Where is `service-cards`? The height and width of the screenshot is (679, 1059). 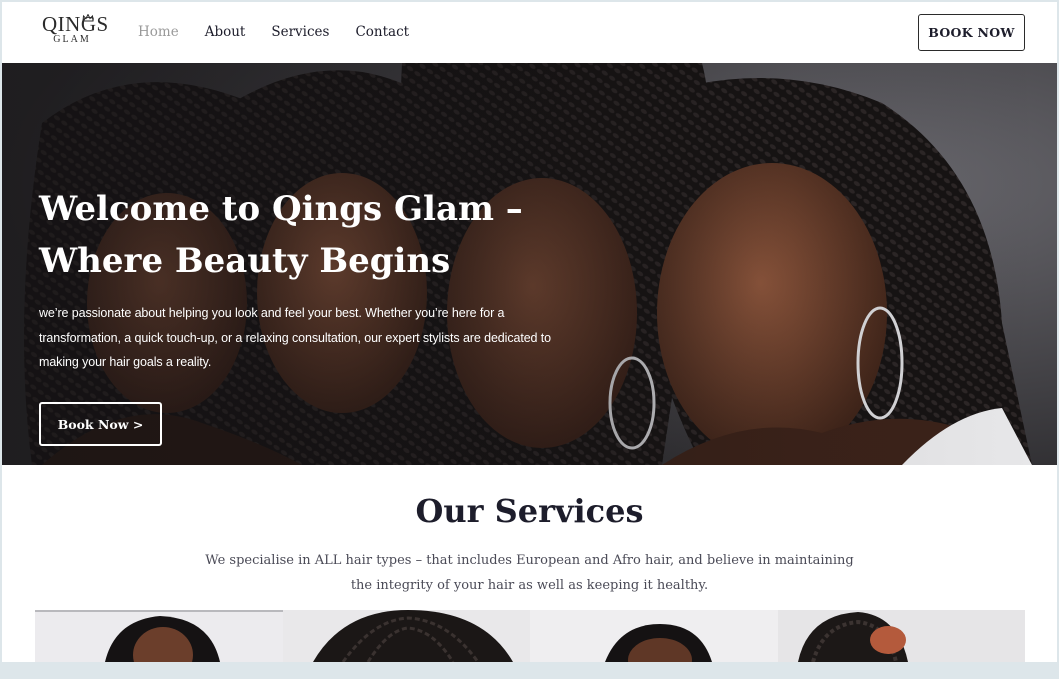 service-cards is located at coordinates (530, 636).